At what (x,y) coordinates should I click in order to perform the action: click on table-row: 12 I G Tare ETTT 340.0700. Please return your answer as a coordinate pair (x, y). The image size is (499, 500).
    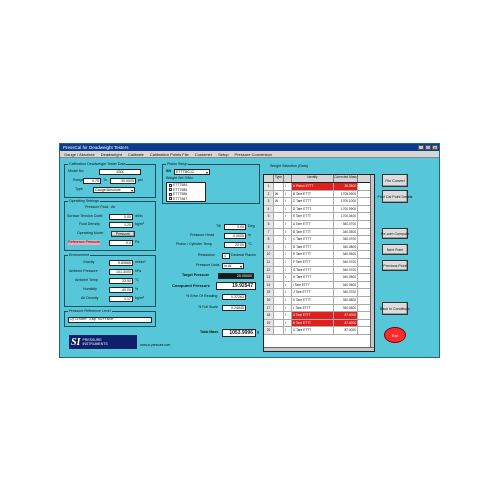
    Looking at the image, I should click on (319, 270).